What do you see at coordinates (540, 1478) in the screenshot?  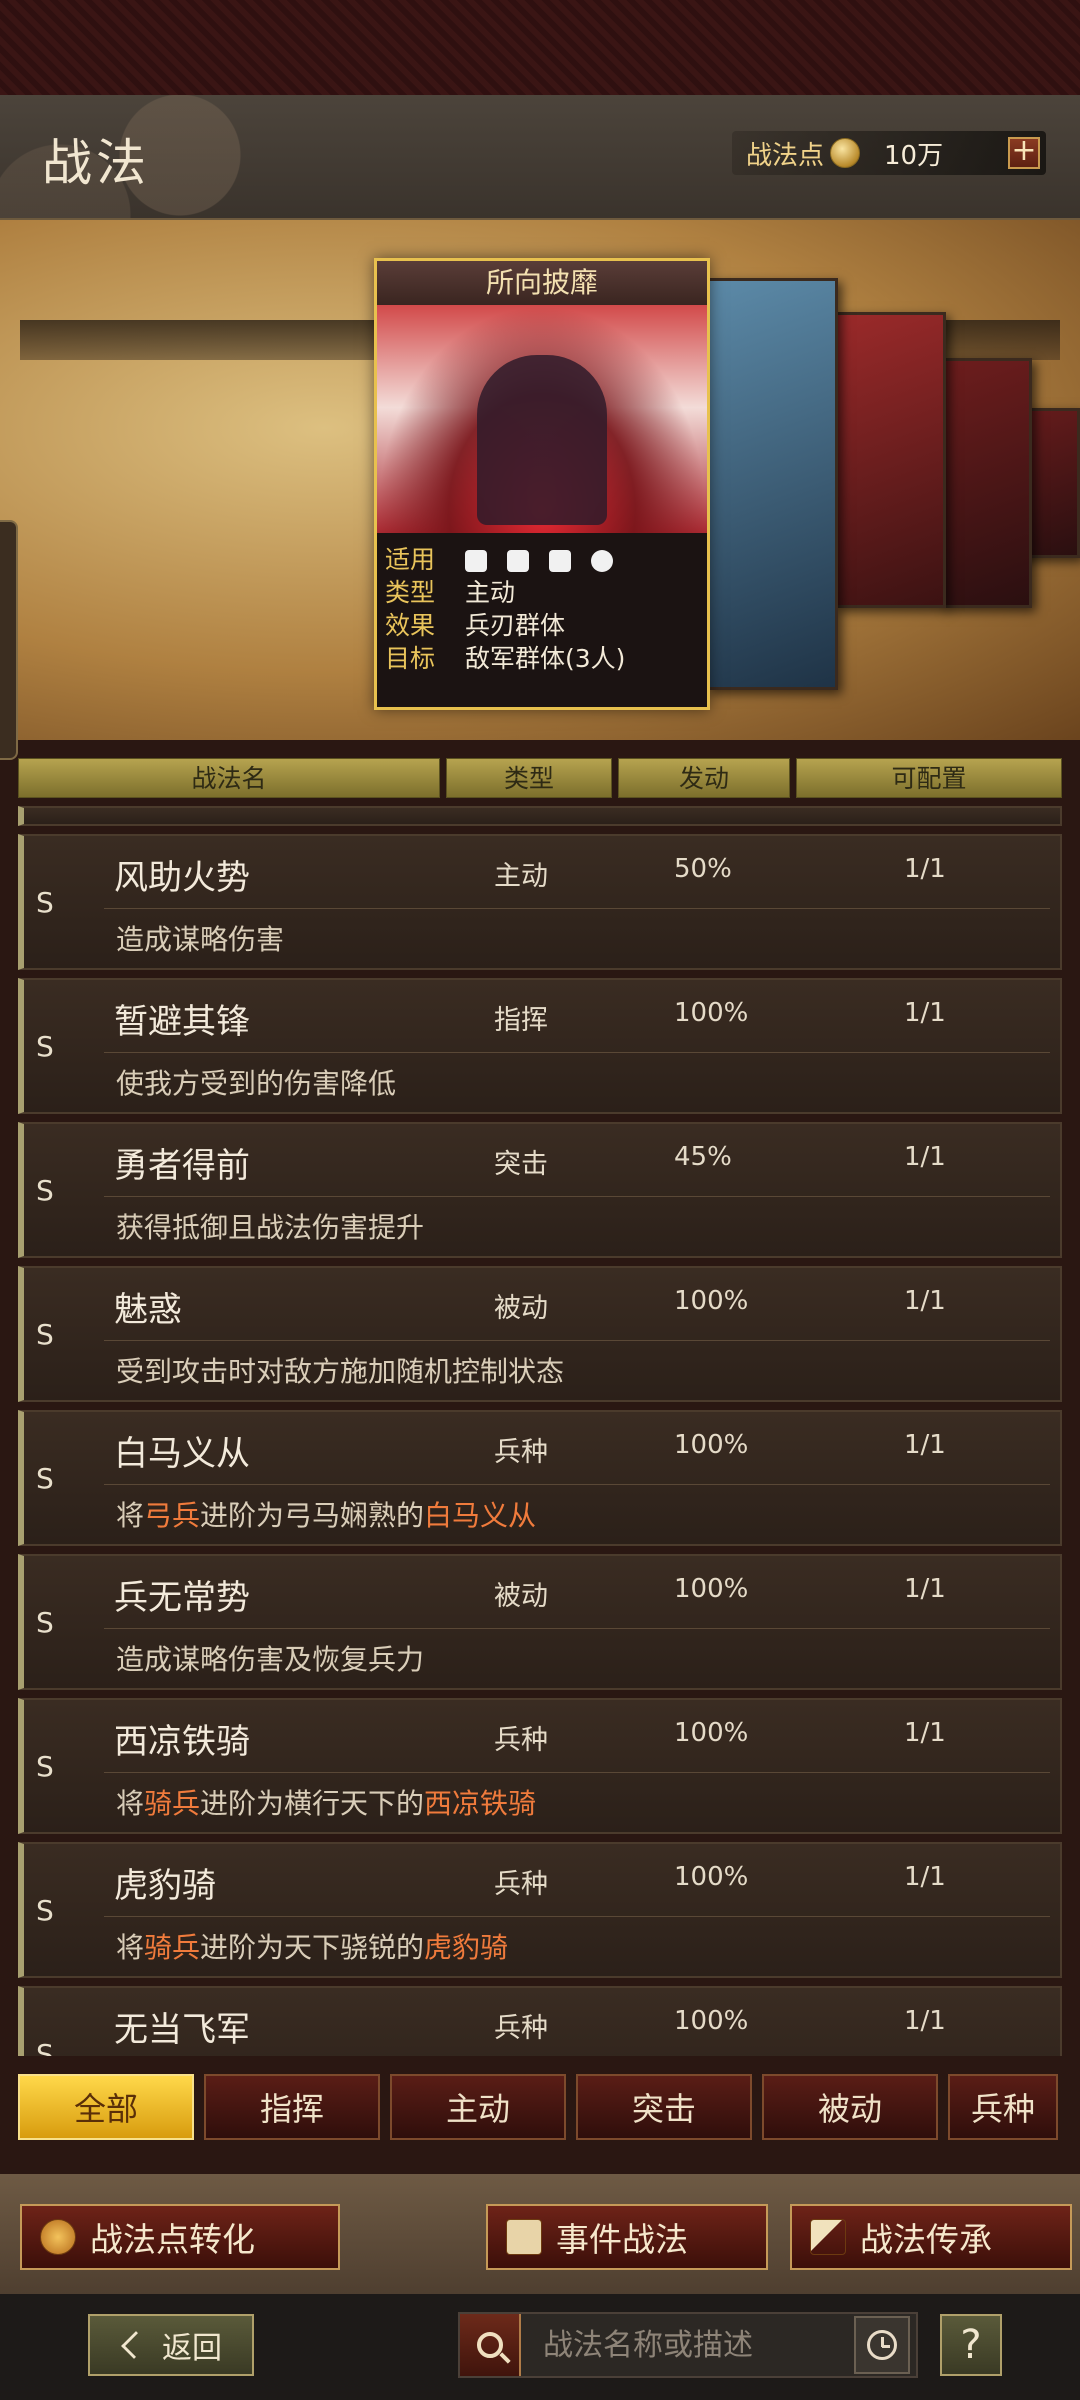 I see `table-row: S 白马义从 兵种 100% 1/1 将弓兵进阶为弓马娴熟的白马义从` at bounding box center [540, 1478].